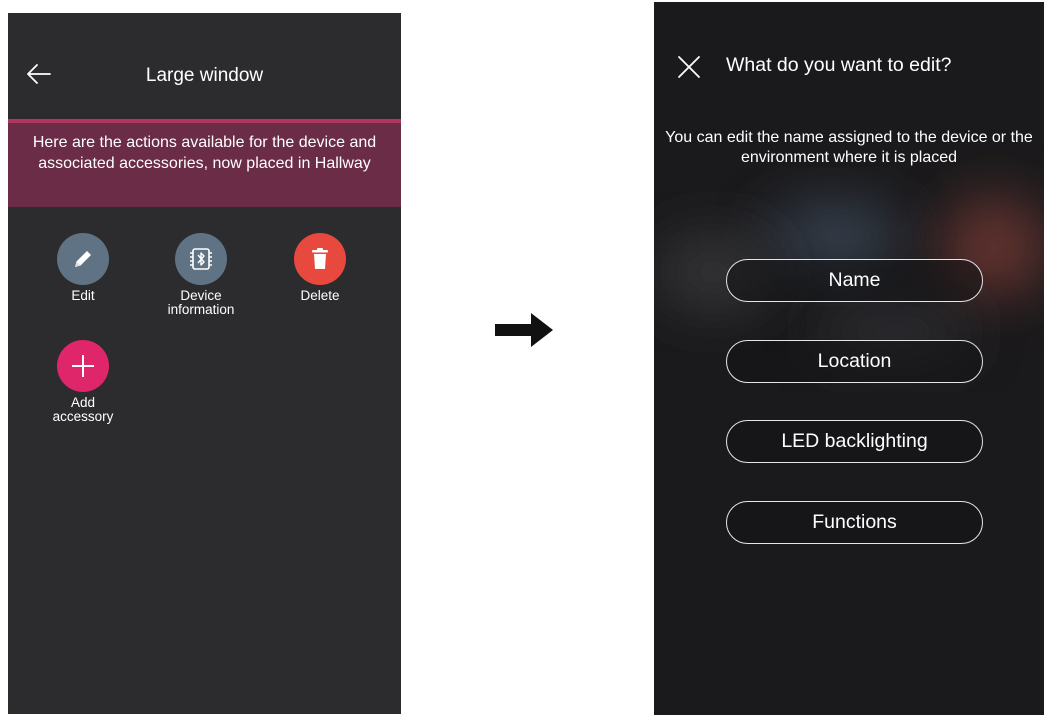  What do you see at coordinates (83, 409) in the screenshot?
I see `add-accessory-label: Add accessory` at bounding box center [83, 409].